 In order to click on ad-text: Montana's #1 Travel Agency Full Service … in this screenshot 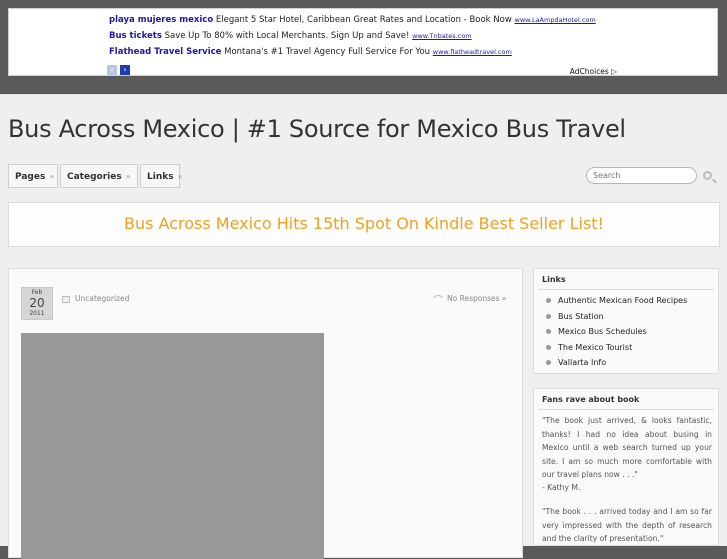, I will do `click(327, 52)`.